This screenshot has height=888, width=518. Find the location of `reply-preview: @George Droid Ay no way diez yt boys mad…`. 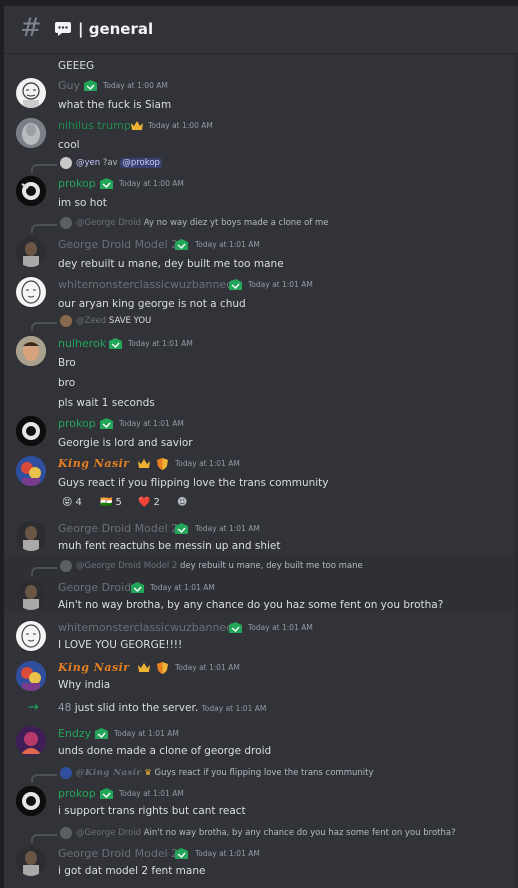

reply-preview: @George Droid Ay no way diez yt boys mad… is located at coordinates (202, 223).